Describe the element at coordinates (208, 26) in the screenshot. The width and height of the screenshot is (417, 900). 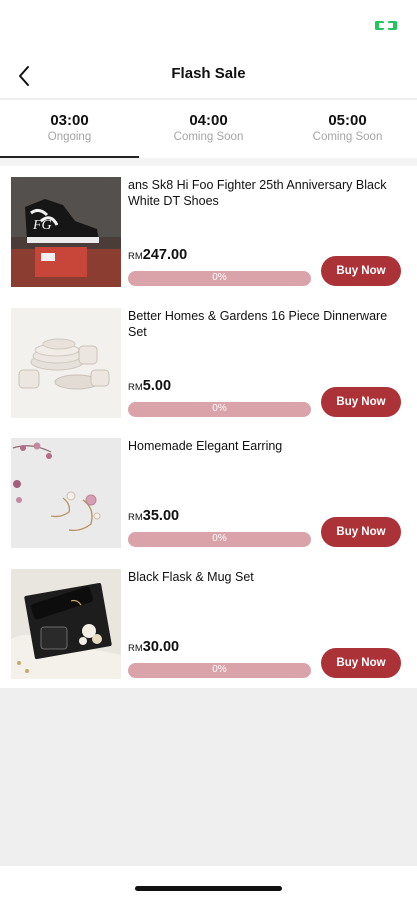
I see `status-bar` at that location.